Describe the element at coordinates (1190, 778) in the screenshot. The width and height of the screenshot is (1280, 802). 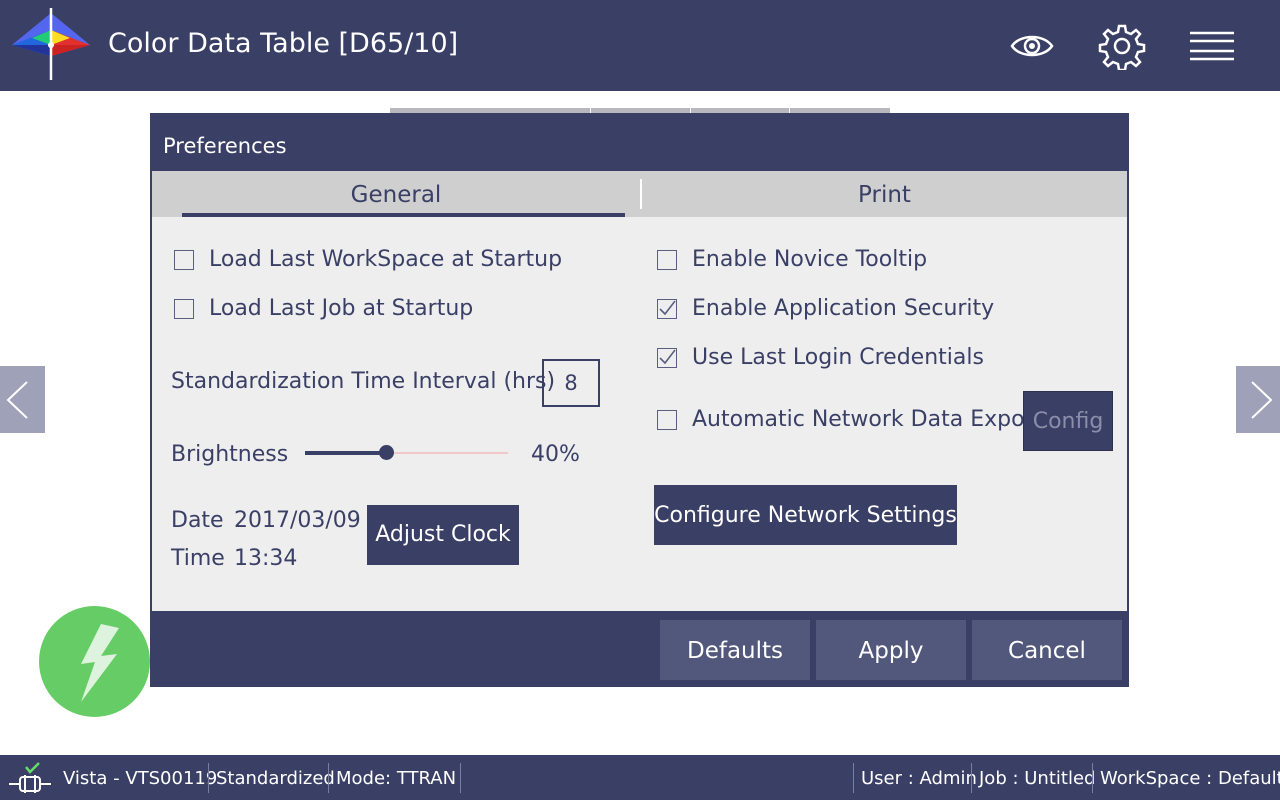
I see `workspace-status: WorkSpace : Default` at that location.